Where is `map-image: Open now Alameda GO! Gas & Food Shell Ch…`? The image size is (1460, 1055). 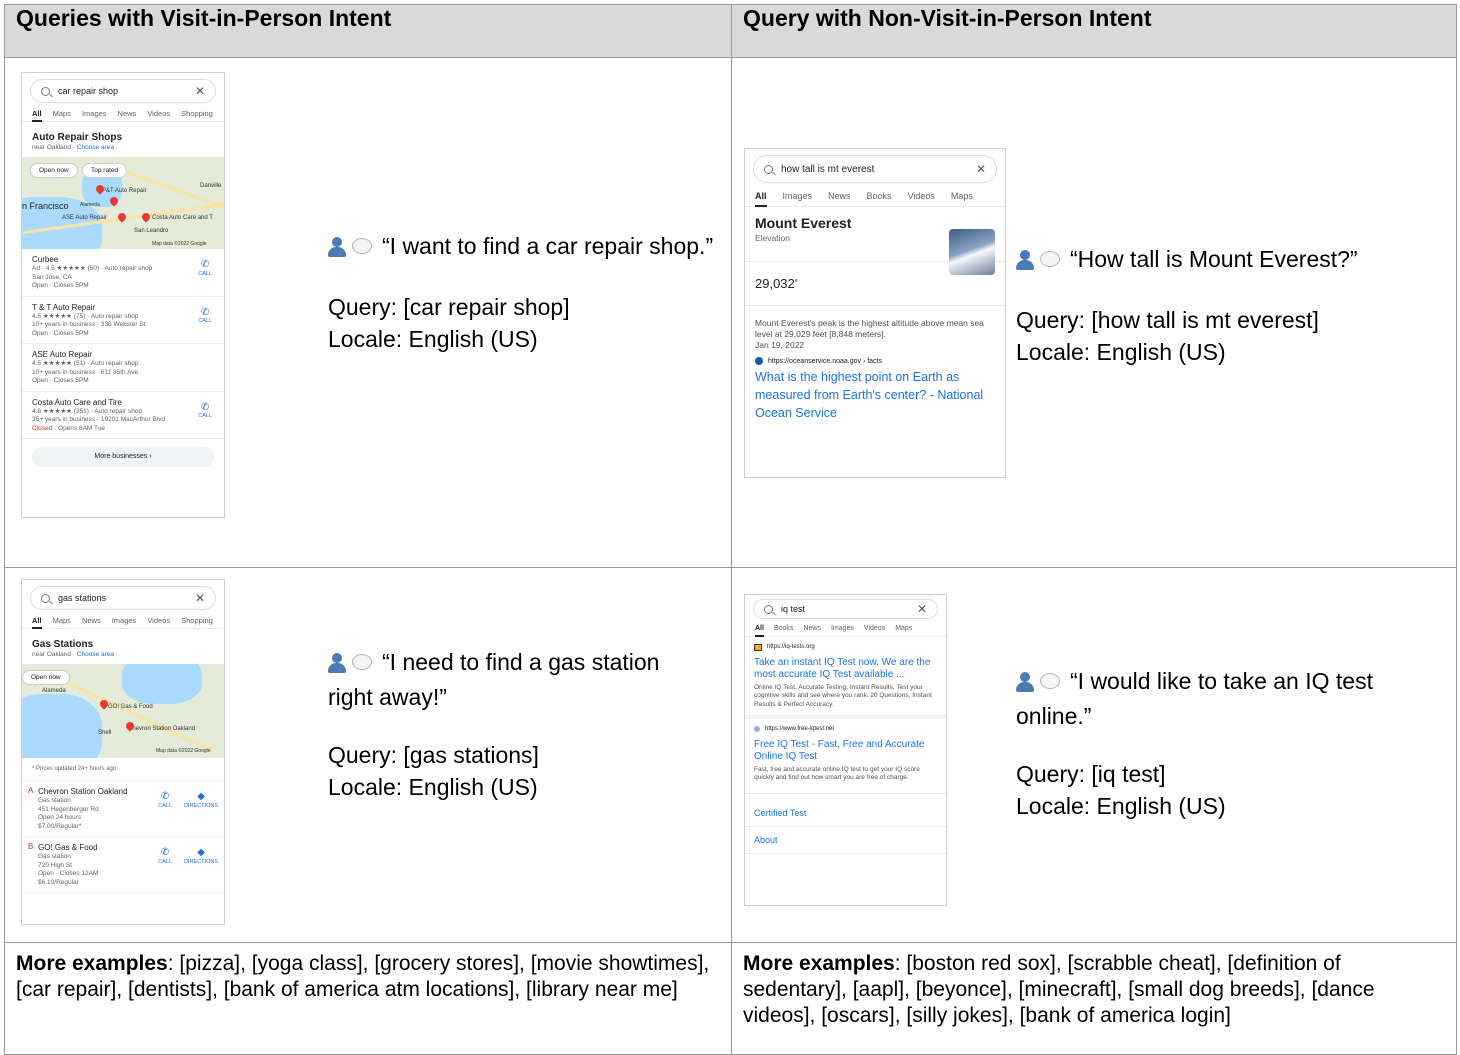
map-image: Open now Alameda GO! Gas & Food Shell Ch… is located at coordinates (123, 711).